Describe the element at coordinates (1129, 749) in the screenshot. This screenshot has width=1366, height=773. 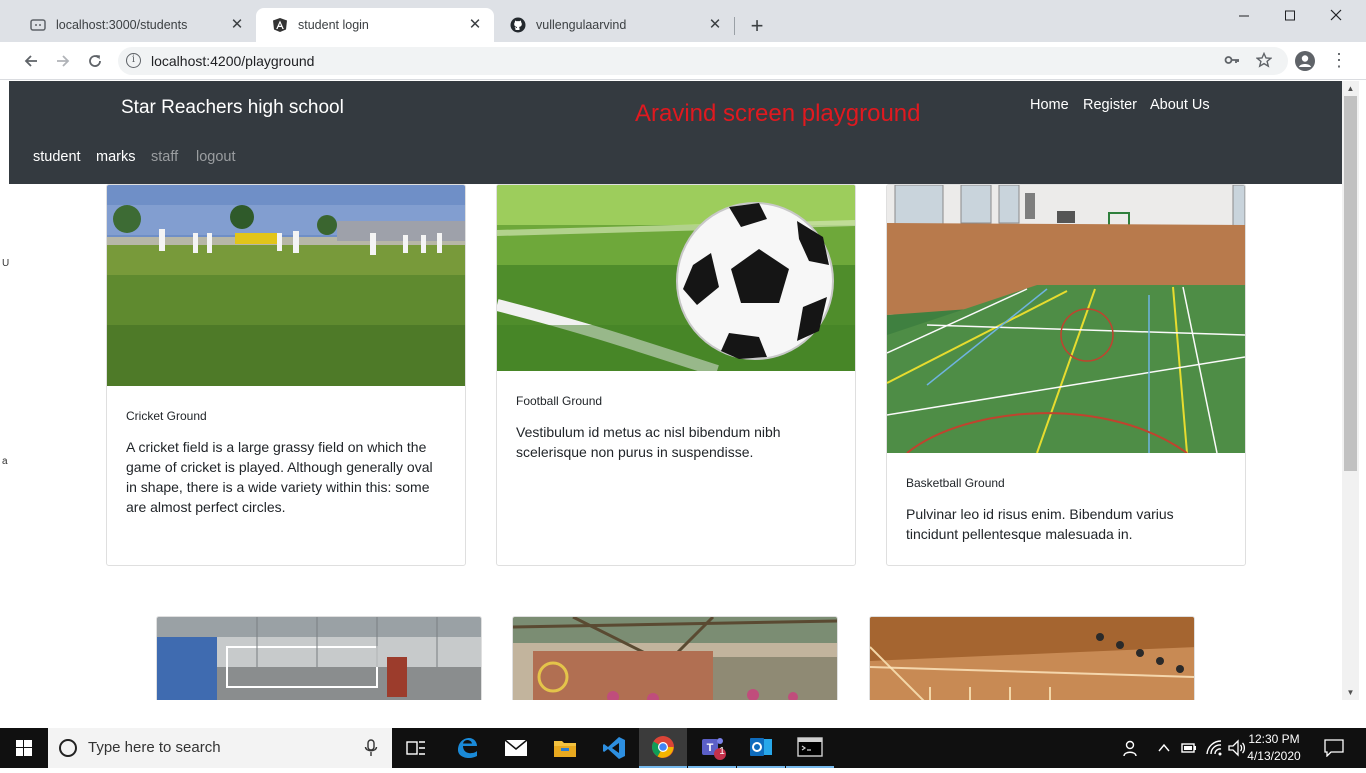
I see `people-icon` at that location.